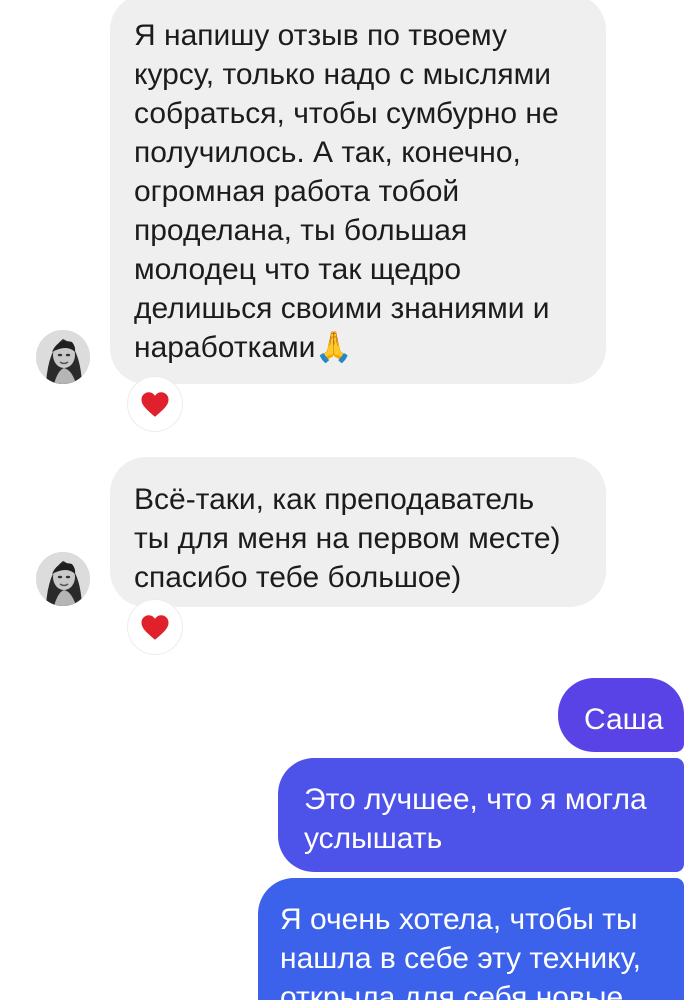 Image resolution: width=700 pixels, height=1000 pixels. I want to click on message-text: Это лучшее, что я могла услышать, so click(475, 819).